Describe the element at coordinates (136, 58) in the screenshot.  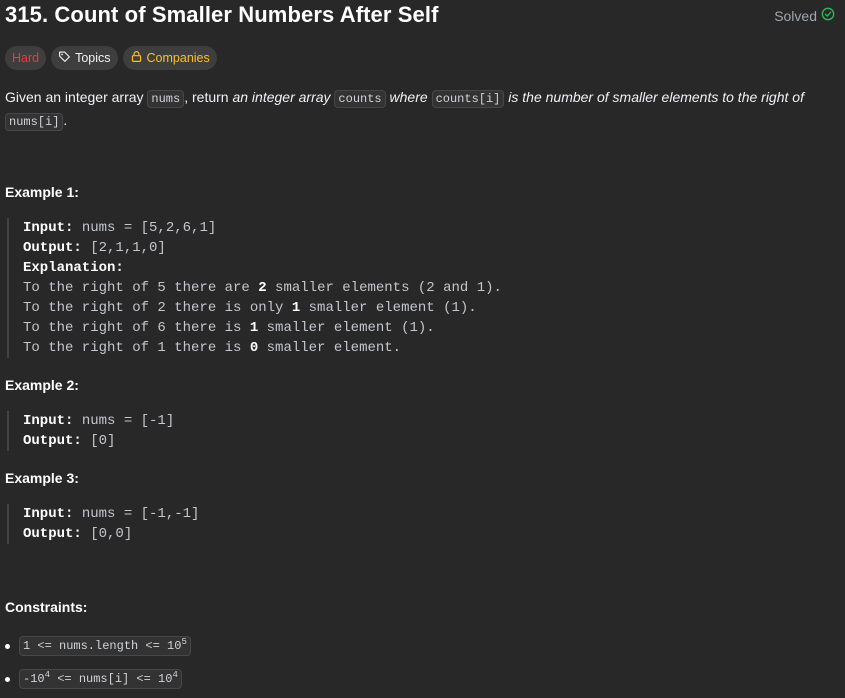
I see `lock-icon` at that location.